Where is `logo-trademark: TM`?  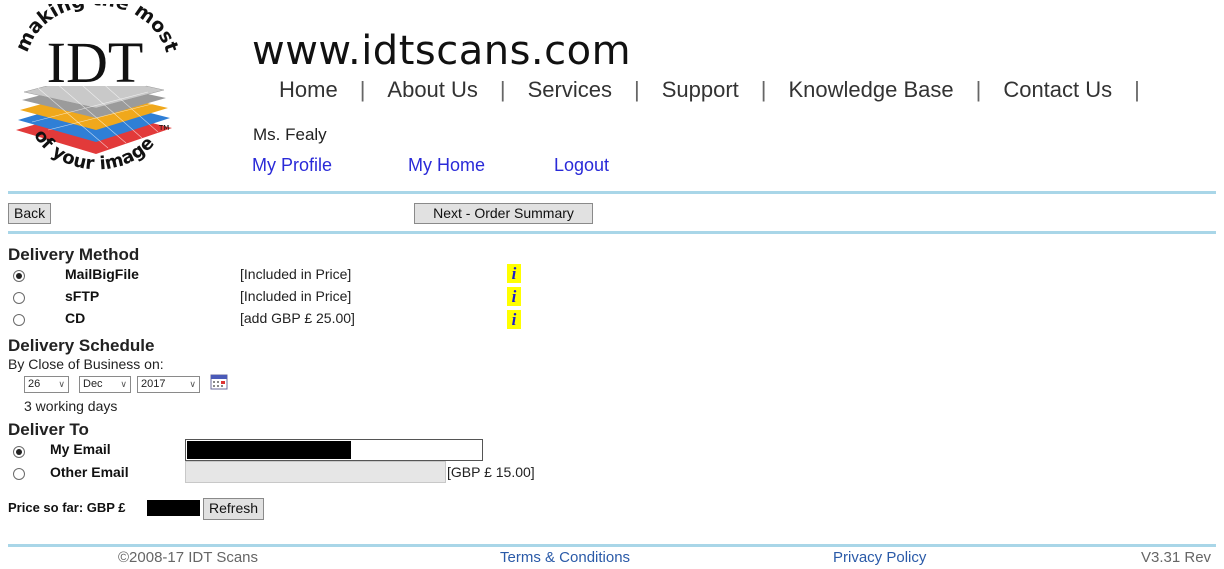 logo-trademark: TM is located at coordinates (163, 128).